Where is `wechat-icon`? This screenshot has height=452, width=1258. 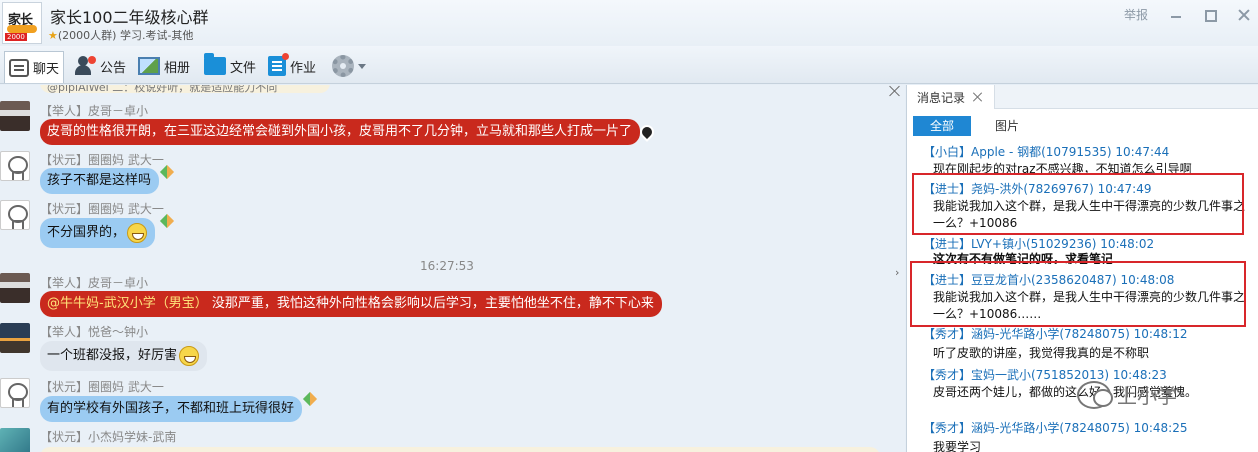 wechat-icon is located at coordinates (1095, 394).